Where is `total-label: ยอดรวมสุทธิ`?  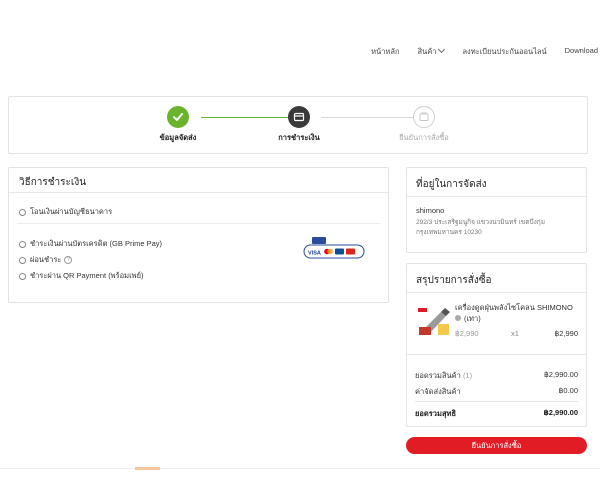
total-label: ยอดรวมสุทธิ is located at coordinates (436, 413).